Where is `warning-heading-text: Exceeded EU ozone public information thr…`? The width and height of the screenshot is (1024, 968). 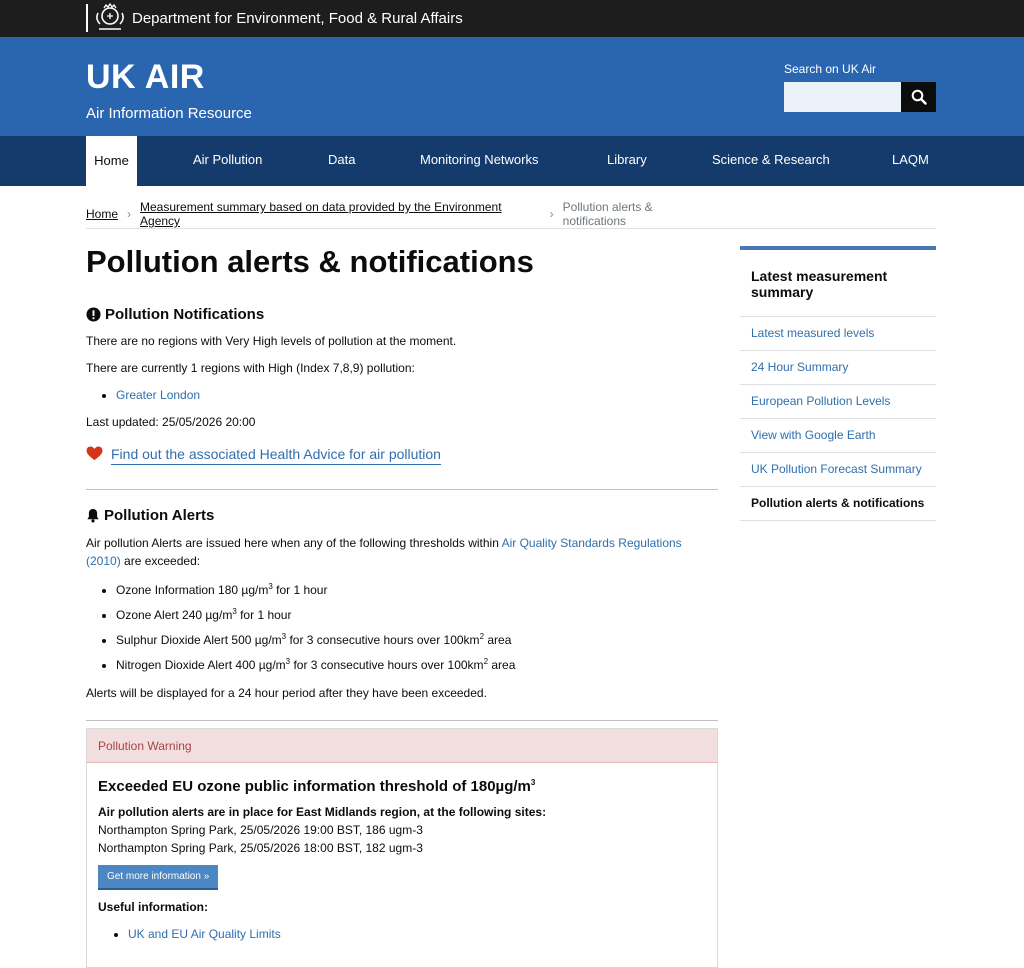
warning-heading-text: Exceeded EU ozone public information thr… is located at coordinates (314, 786).